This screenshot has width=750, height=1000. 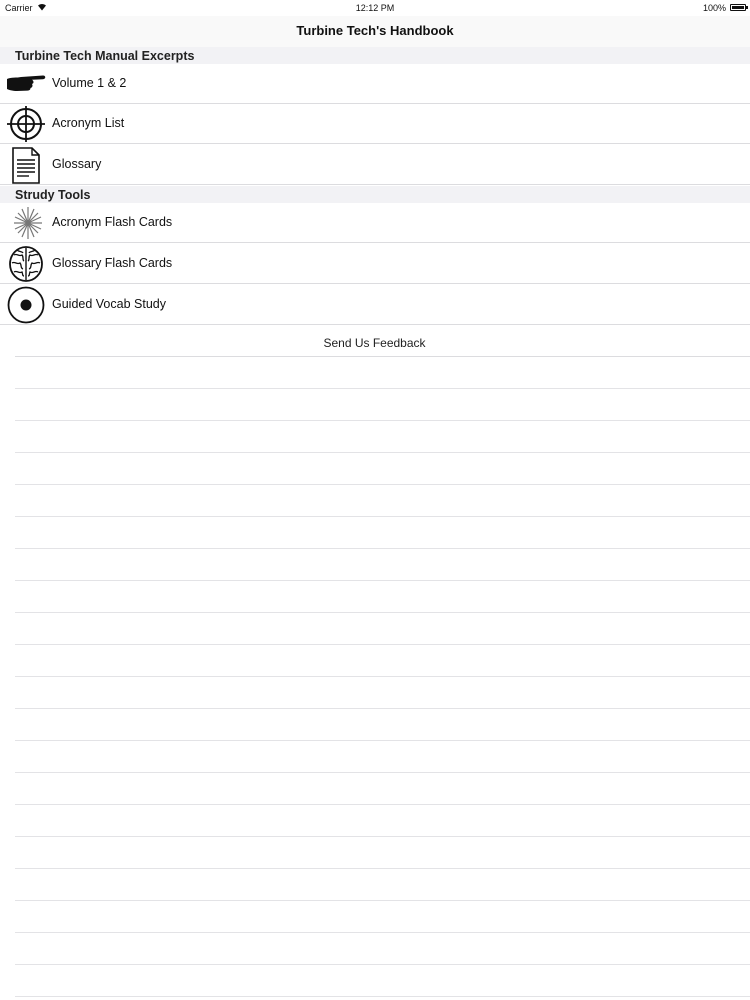 I want to click on list-item-label: Glossary Flash Cards, so click(x=112, y=263).